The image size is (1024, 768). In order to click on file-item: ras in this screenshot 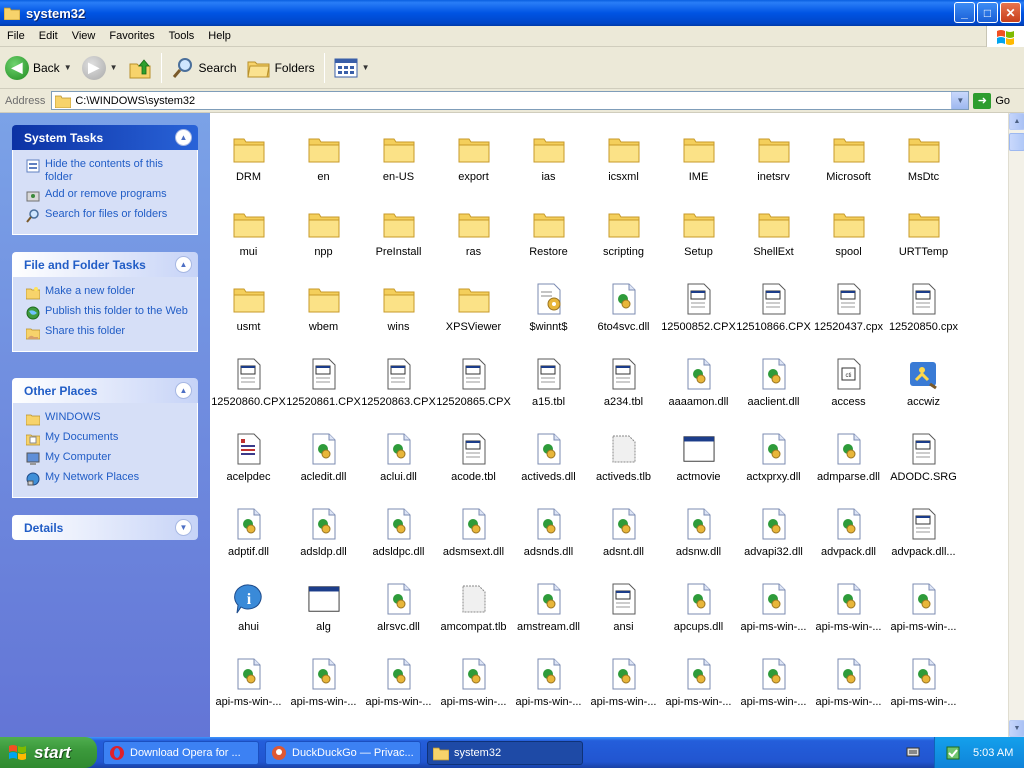, I will do `click(473, 233)`.